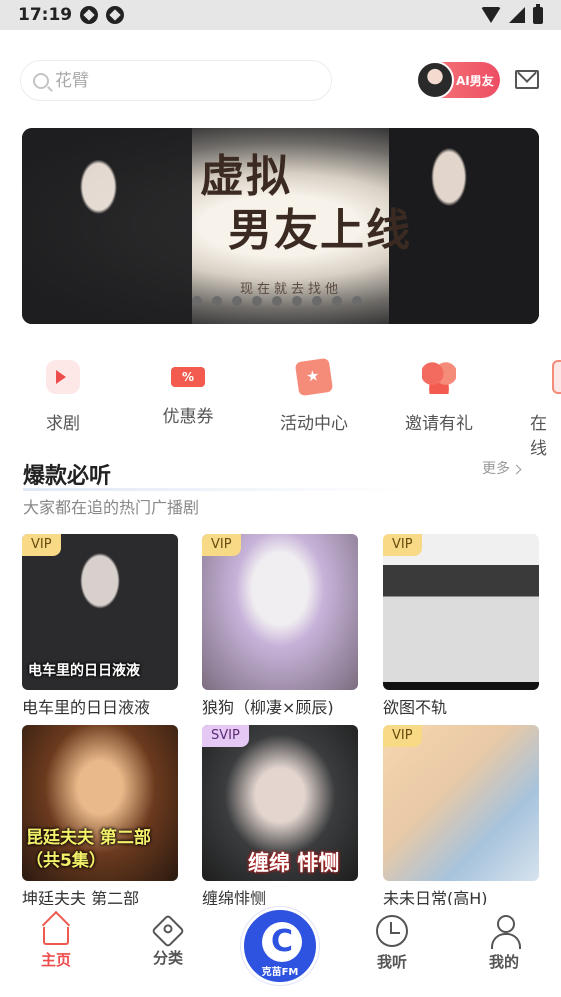 The height and width of the screenshot is (997, 561). What do you see at coordinates (516, 469) in the screenshot?
I see `chevron-right-icon` at bounding box center [516, 469].